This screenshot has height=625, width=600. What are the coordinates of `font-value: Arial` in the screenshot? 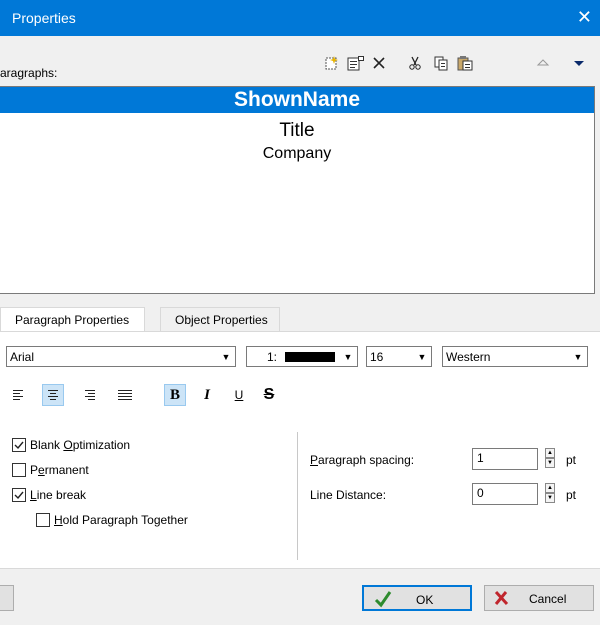 It's located at (22, 357).